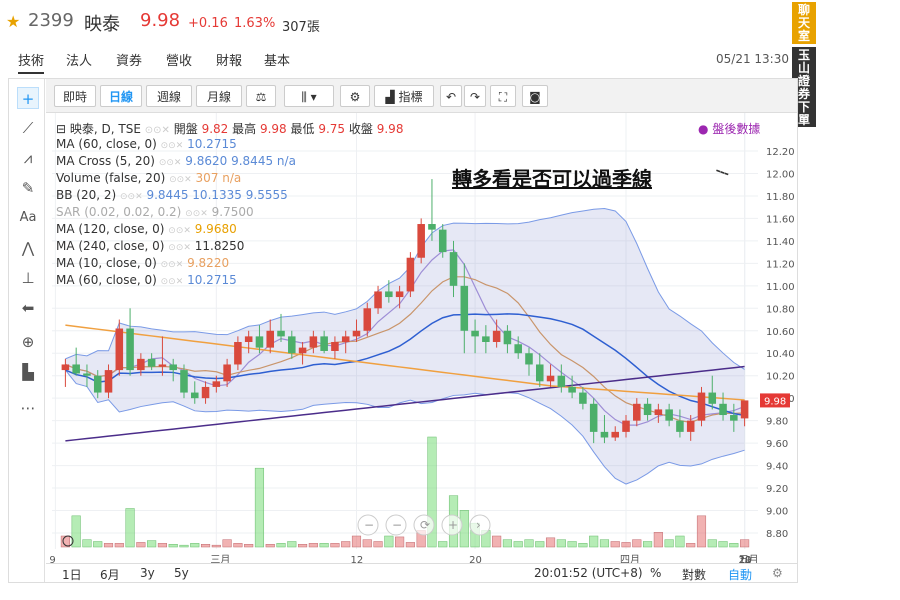 This screenshot has height=600, width=900. What do you see at coordinates (535, 96) in the screenshot?
I see `camera-icon: ◙` at bounding box center [535, 96].